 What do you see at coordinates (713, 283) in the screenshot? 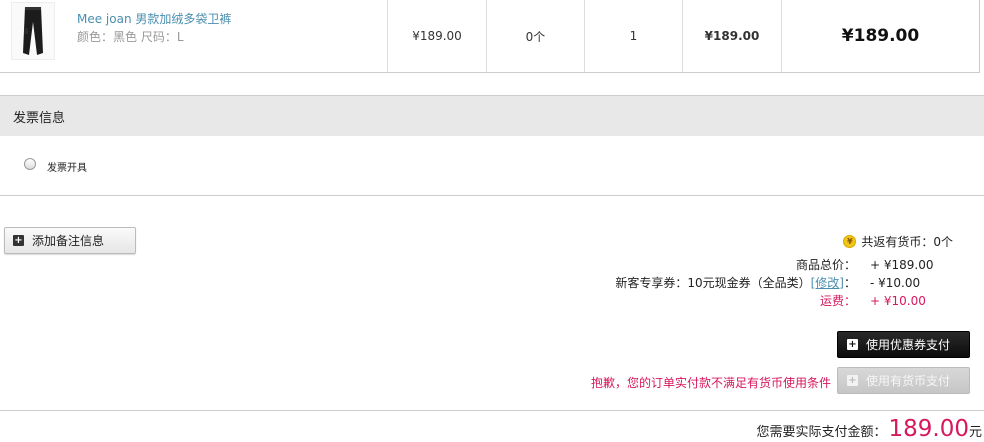
I see `coupon-label-text: 新客专享券：10元现金券（全品类）` at bounding box center [713, 283].